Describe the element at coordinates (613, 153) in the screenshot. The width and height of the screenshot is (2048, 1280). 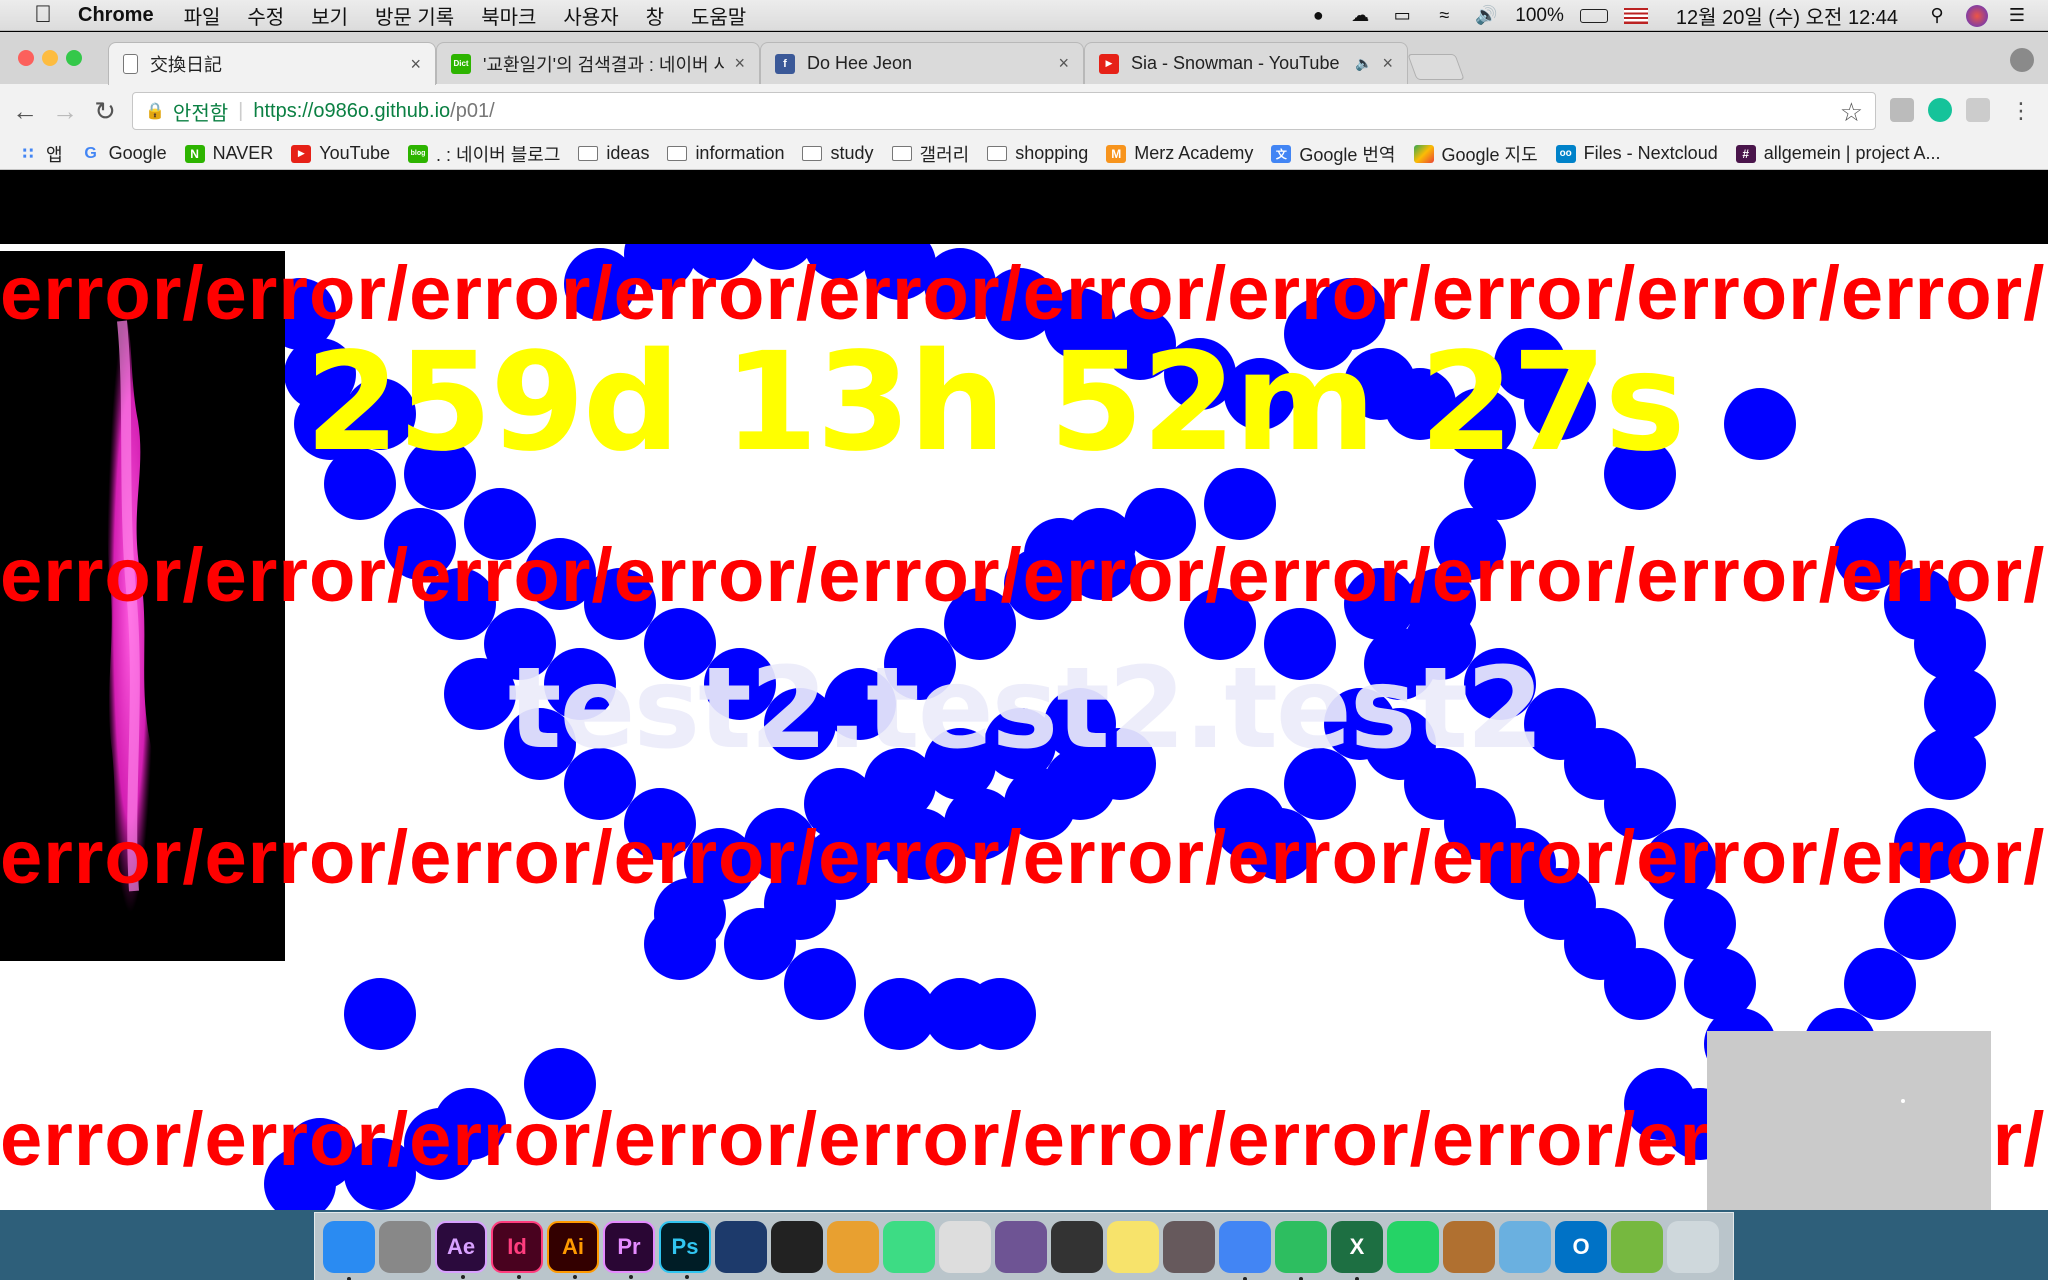
I see `bookmark-folder-ideas: ideas` at that location.